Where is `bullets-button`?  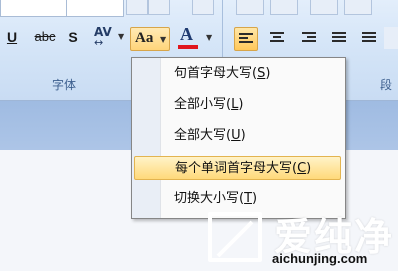
bullets-button is located at coordinates (250, 7).